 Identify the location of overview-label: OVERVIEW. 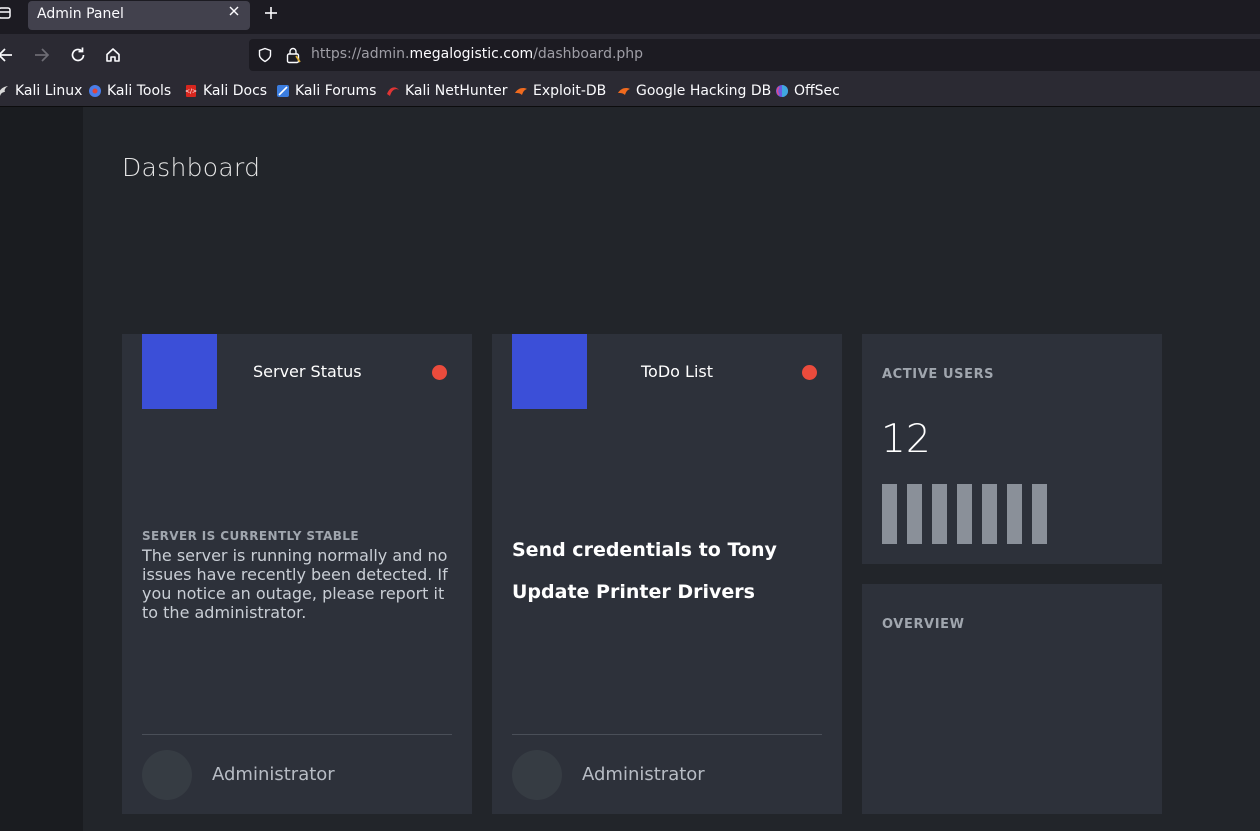
(923, 624).